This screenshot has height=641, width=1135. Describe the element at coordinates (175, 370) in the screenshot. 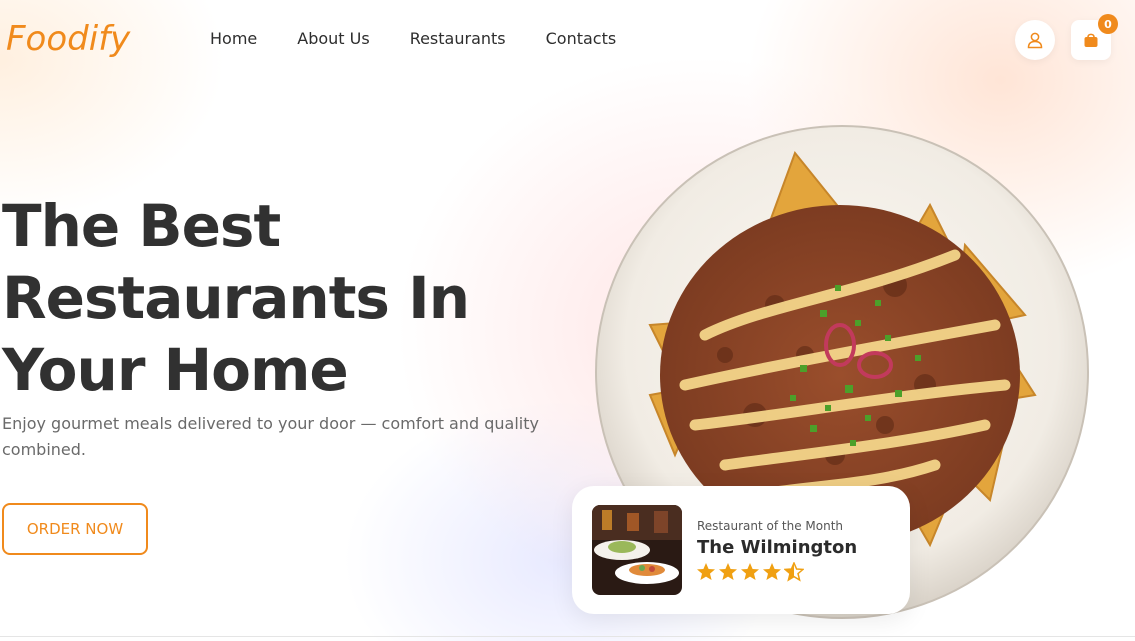

I see `hero-title-line-3: Your Home` at that location.